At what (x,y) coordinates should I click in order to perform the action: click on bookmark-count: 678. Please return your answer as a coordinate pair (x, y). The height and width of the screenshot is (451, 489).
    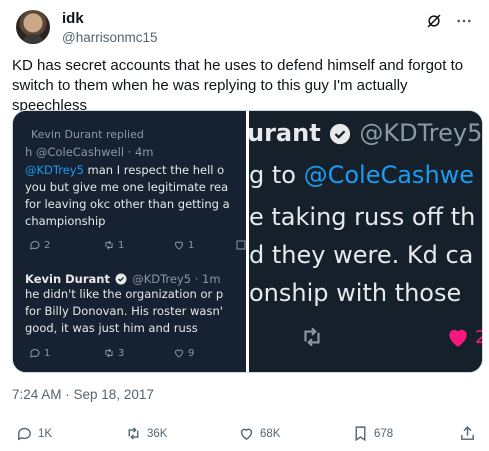
    Looking at the image, I should click on (384, 433).